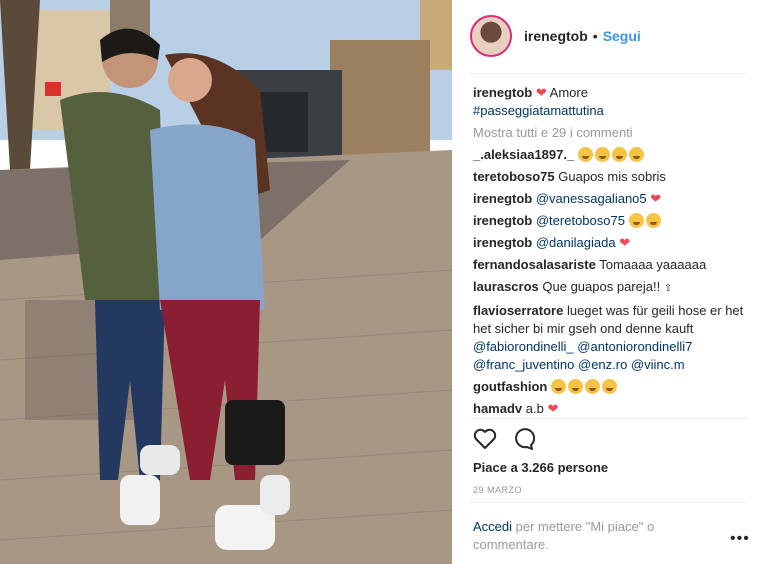 Image resolution: width=767 pixels, height=564 pixels. I want to click on avatar, so click(491, 36).